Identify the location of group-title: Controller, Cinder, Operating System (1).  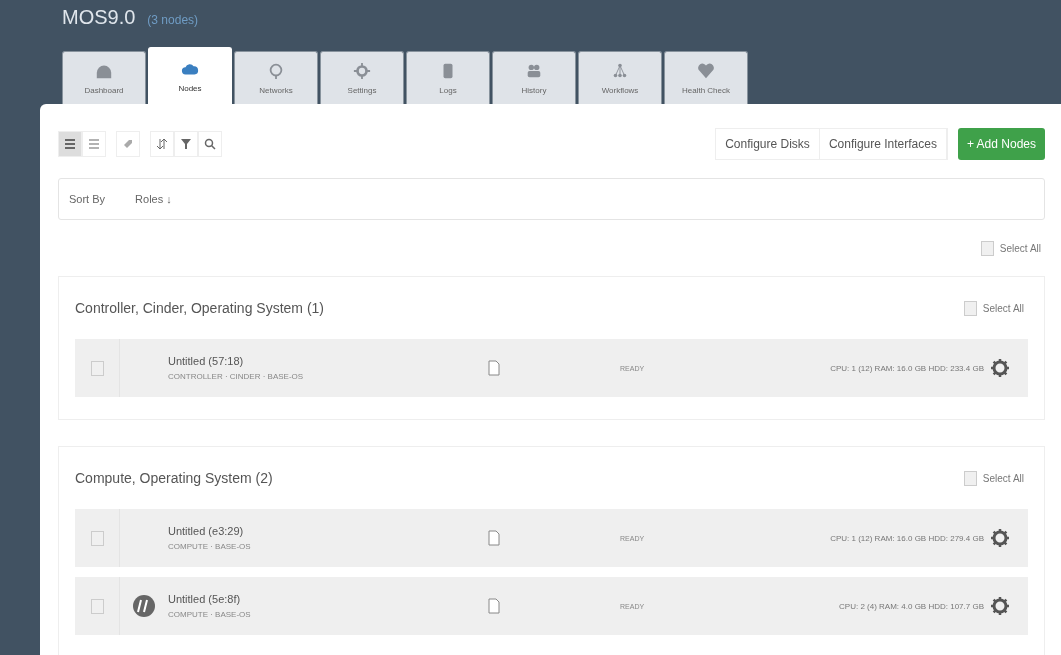
(199, 308).